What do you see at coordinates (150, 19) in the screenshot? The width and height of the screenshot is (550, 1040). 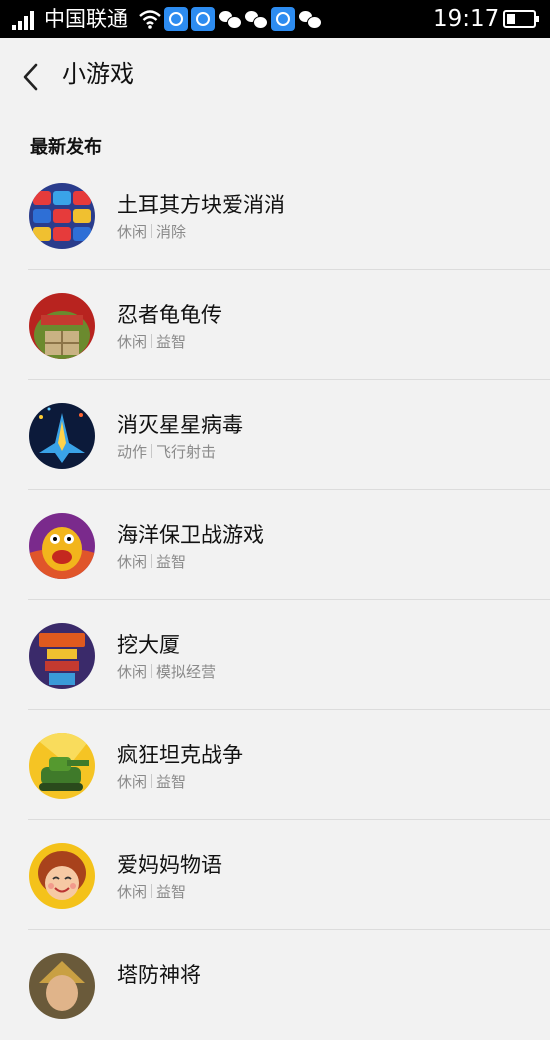 I see `wifi-icon` at bounding box center [150, 19].